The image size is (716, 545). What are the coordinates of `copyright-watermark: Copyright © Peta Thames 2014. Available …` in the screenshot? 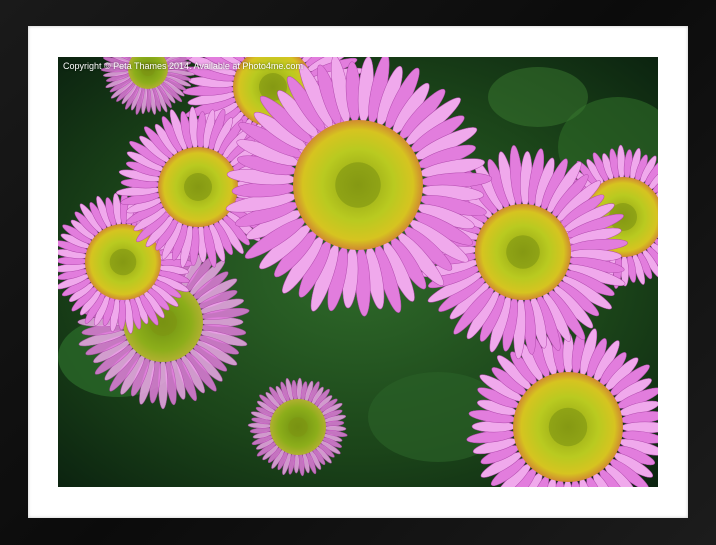 It's located at (183, 66).